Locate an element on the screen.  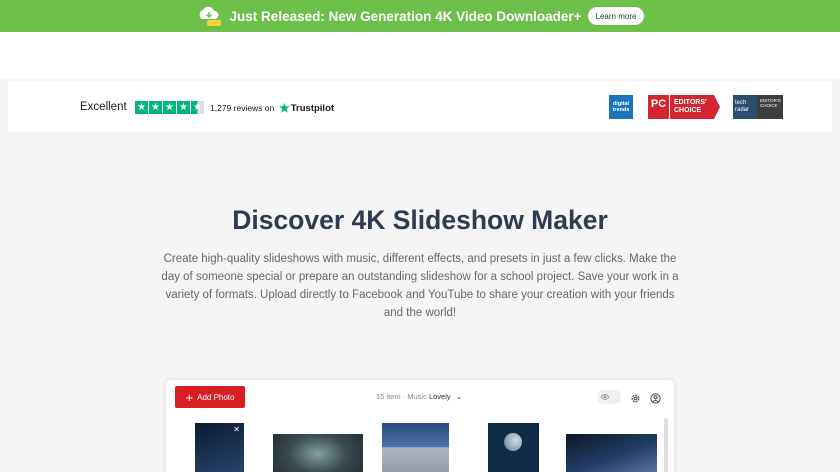
pcmag-editors-choice-award: PC EDITORS' CHOICE is located at coordinates (684, 107).